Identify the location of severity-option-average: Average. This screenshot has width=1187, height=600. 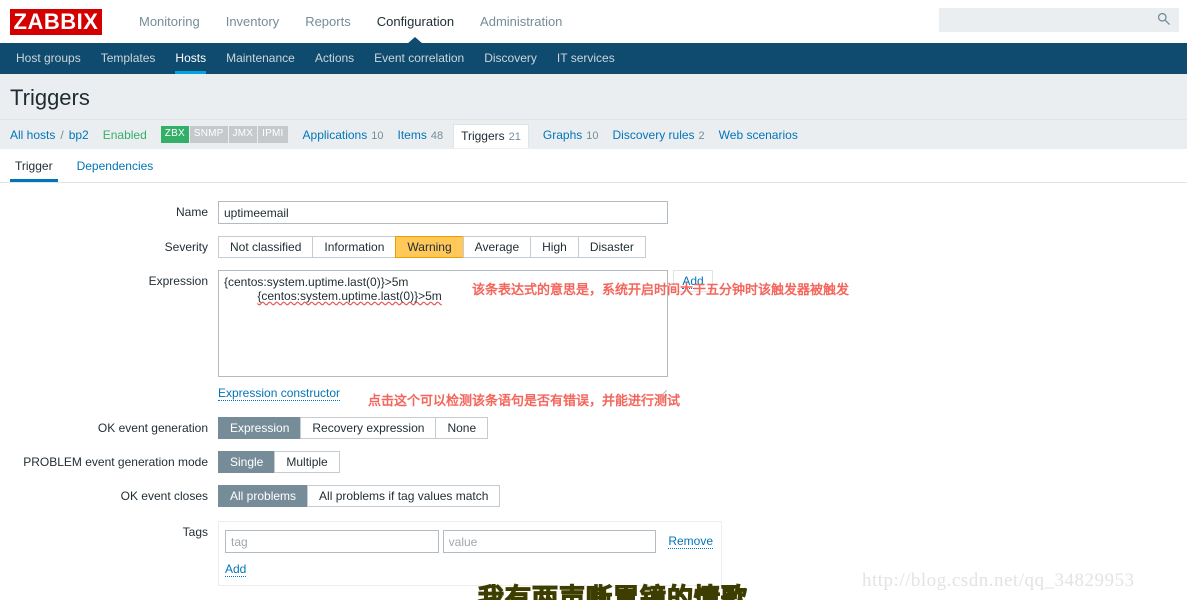
(496, 247).